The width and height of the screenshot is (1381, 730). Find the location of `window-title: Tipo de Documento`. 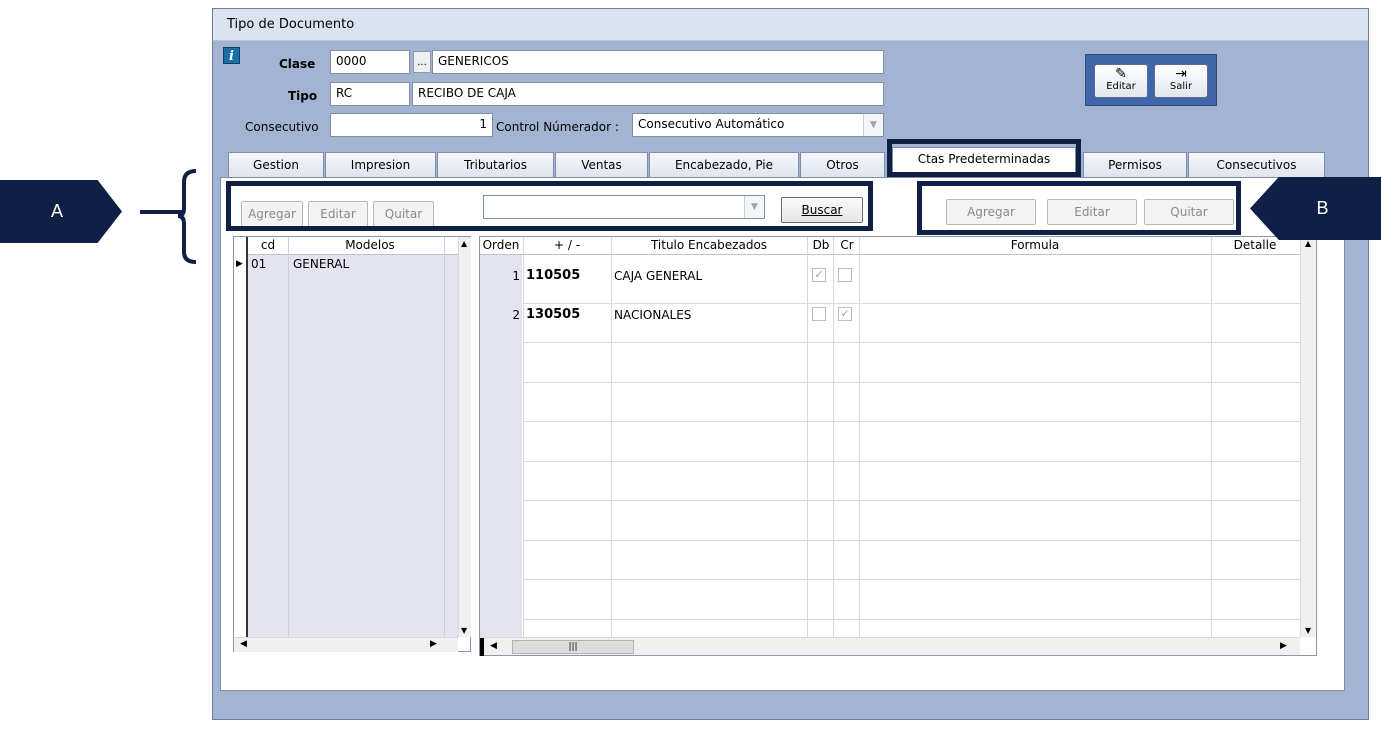

window-title: Tipo de Documento is located at coordinates (291, 24).